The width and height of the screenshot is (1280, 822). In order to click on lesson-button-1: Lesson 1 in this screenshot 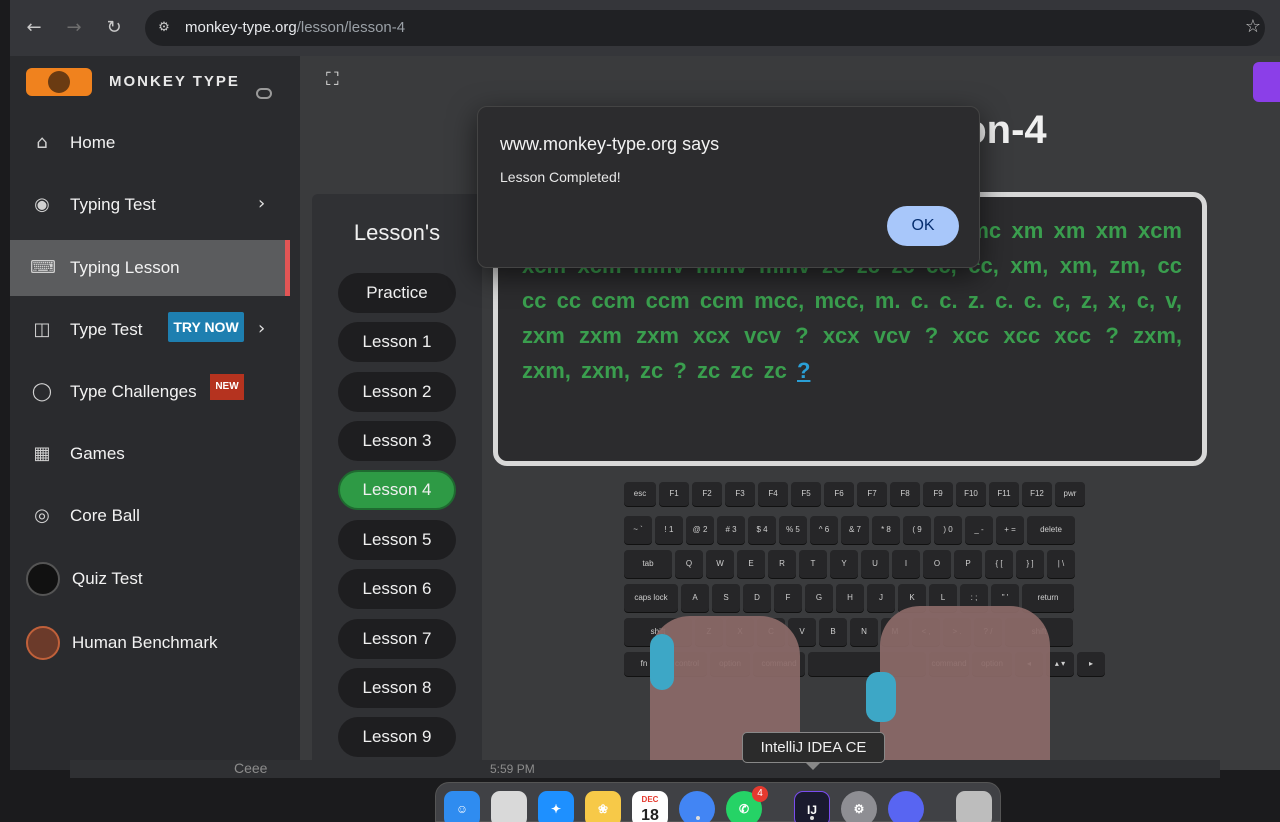, I will do `click(397, 342)`.